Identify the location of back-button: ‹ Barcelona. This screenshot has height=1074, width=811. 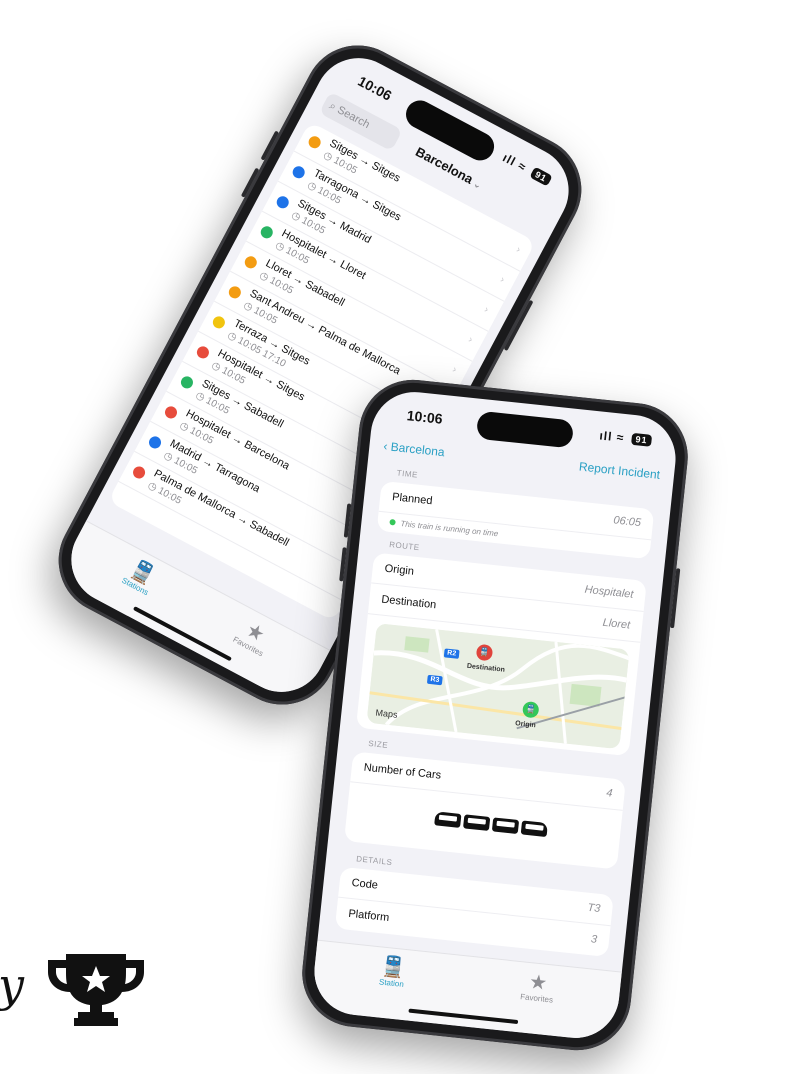
(414, 449).